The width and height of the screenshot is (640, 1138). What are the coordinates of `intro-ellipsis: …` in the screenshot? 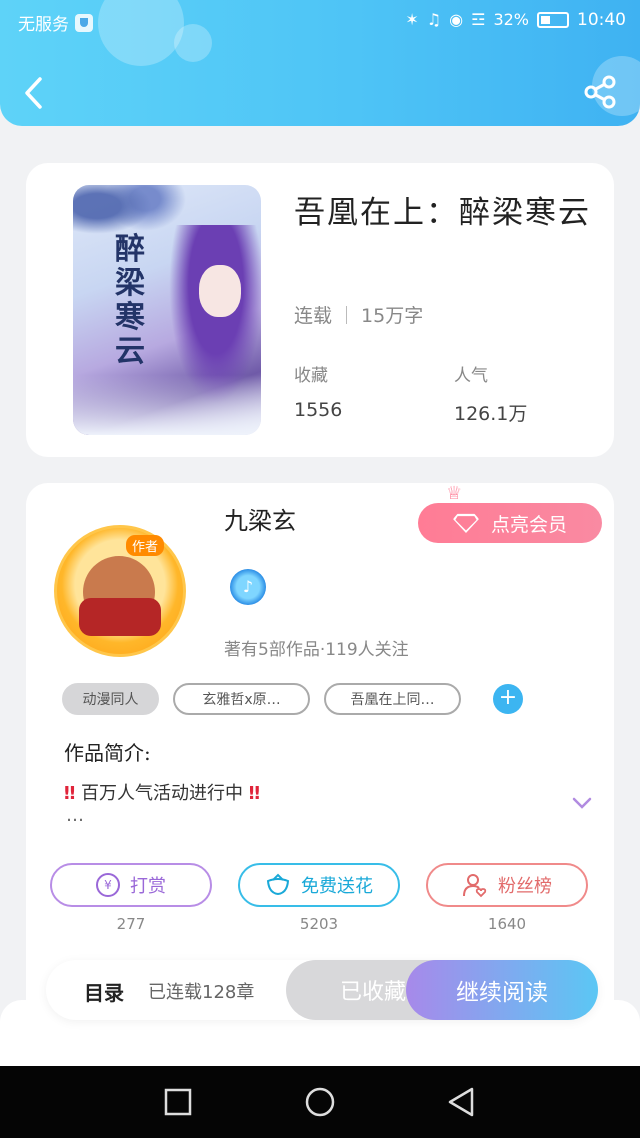 It's located at (75, 815).